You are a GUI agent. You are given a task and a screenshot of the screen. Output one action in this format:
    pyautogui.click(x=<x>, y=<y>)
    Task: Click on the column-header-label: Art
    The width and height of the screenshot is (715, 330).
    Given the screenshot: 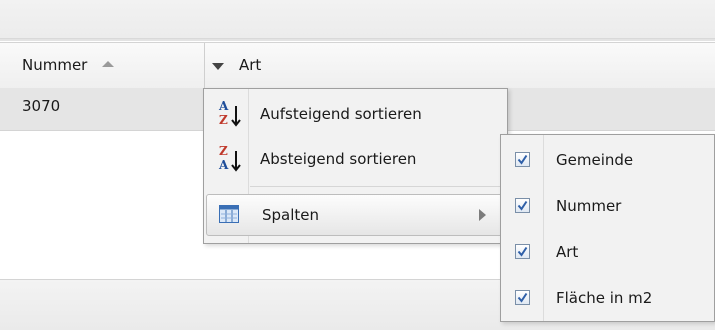 What is the action you would take?
    pyautogui.click(x=250, y=65)
    